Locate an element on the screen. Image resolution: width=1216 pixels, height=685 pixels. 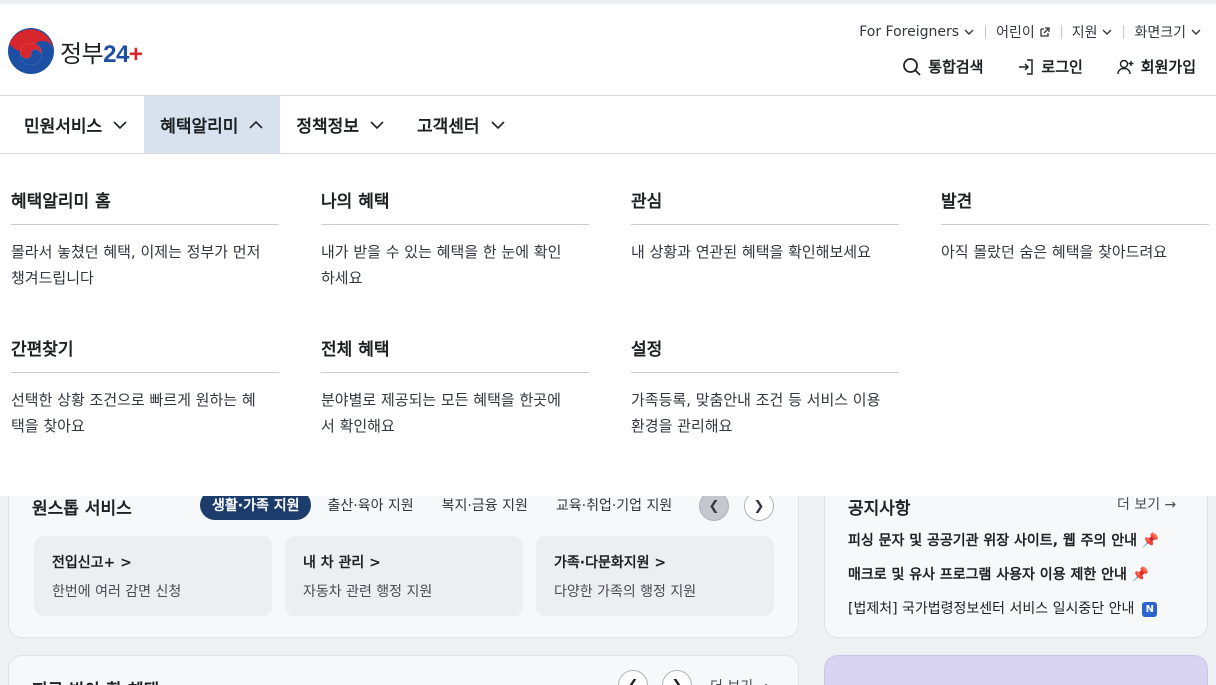
notice-text: [법제처] 국가법령정보센터 서비스 일시중단 안내 is located at coordinates (991, 609).